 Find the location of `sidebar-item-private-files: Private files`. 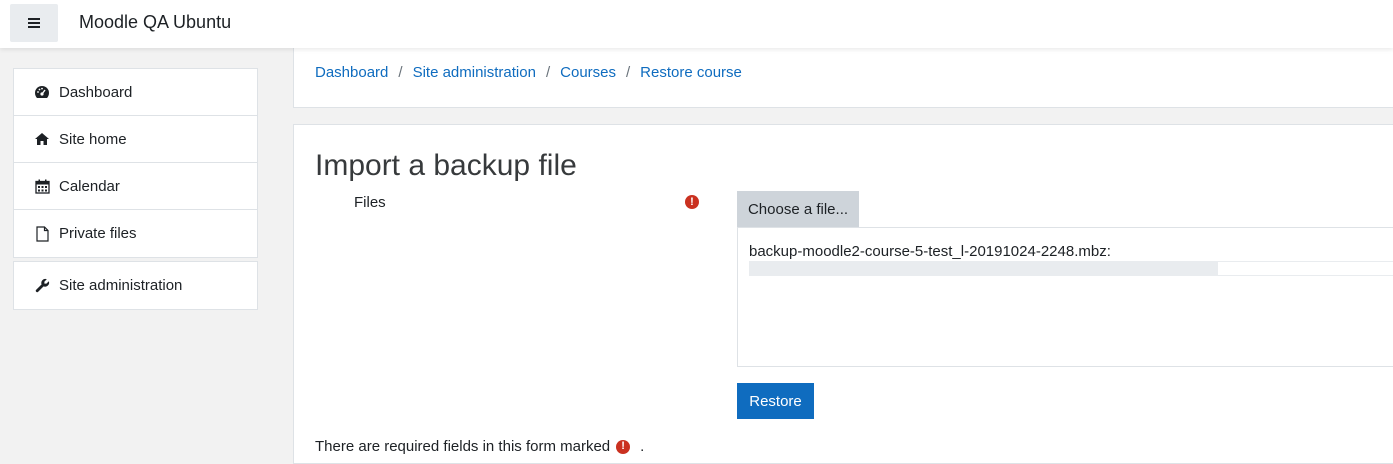

sidebar-item-private-files: Private files is located at coordinates (135, 233).